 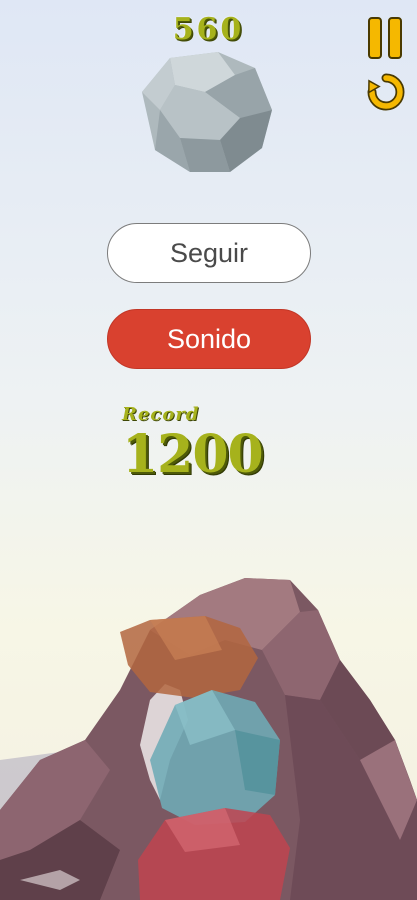 I want to click on continue-button: Seguir, so click(x=209, y=253).